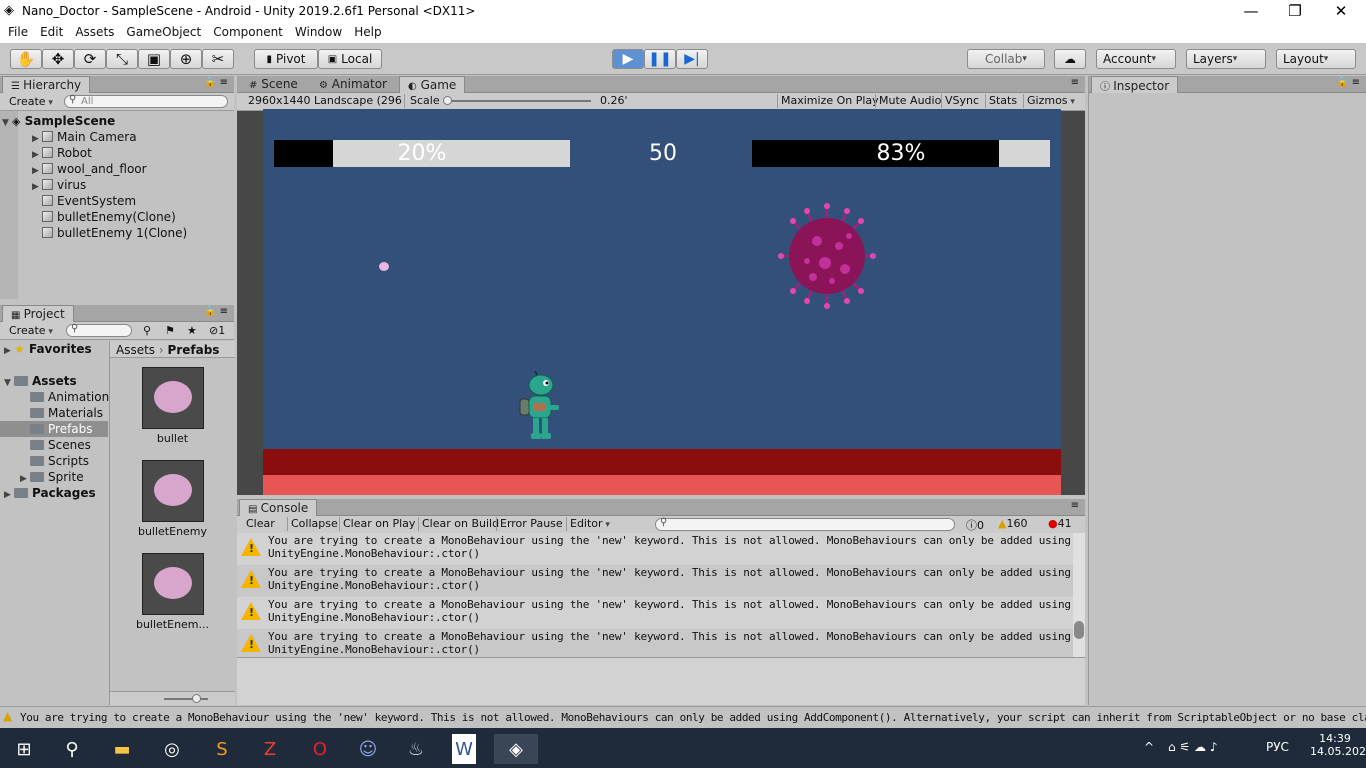 The image size is (1366, 768). What do you see at coordinates (1002, 101) in the screenshot?
I see `stats-toggle: Stats` at bounding box center [1002, 101].